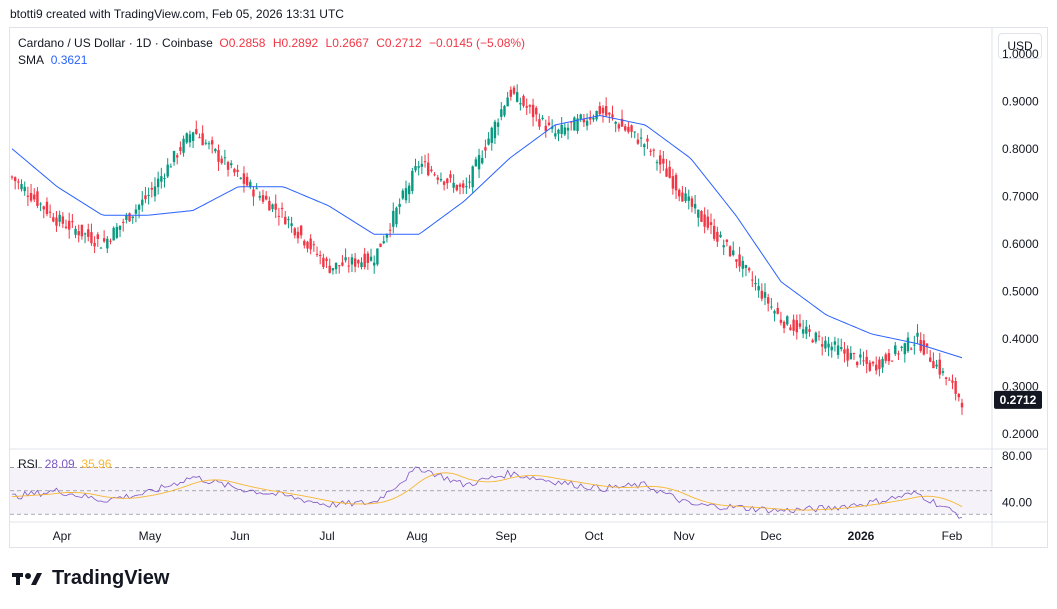  I want to click on tradingview-logo-icon, so click(27, 578).